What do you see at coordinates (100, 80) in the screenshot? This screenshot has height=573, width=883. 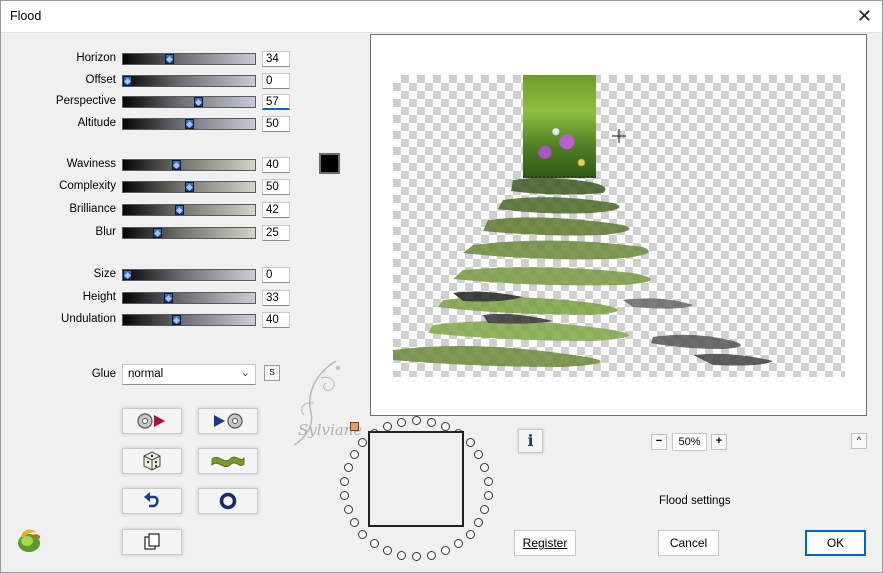 I see `offset-label: Offset` at bounding box center [100, 80].